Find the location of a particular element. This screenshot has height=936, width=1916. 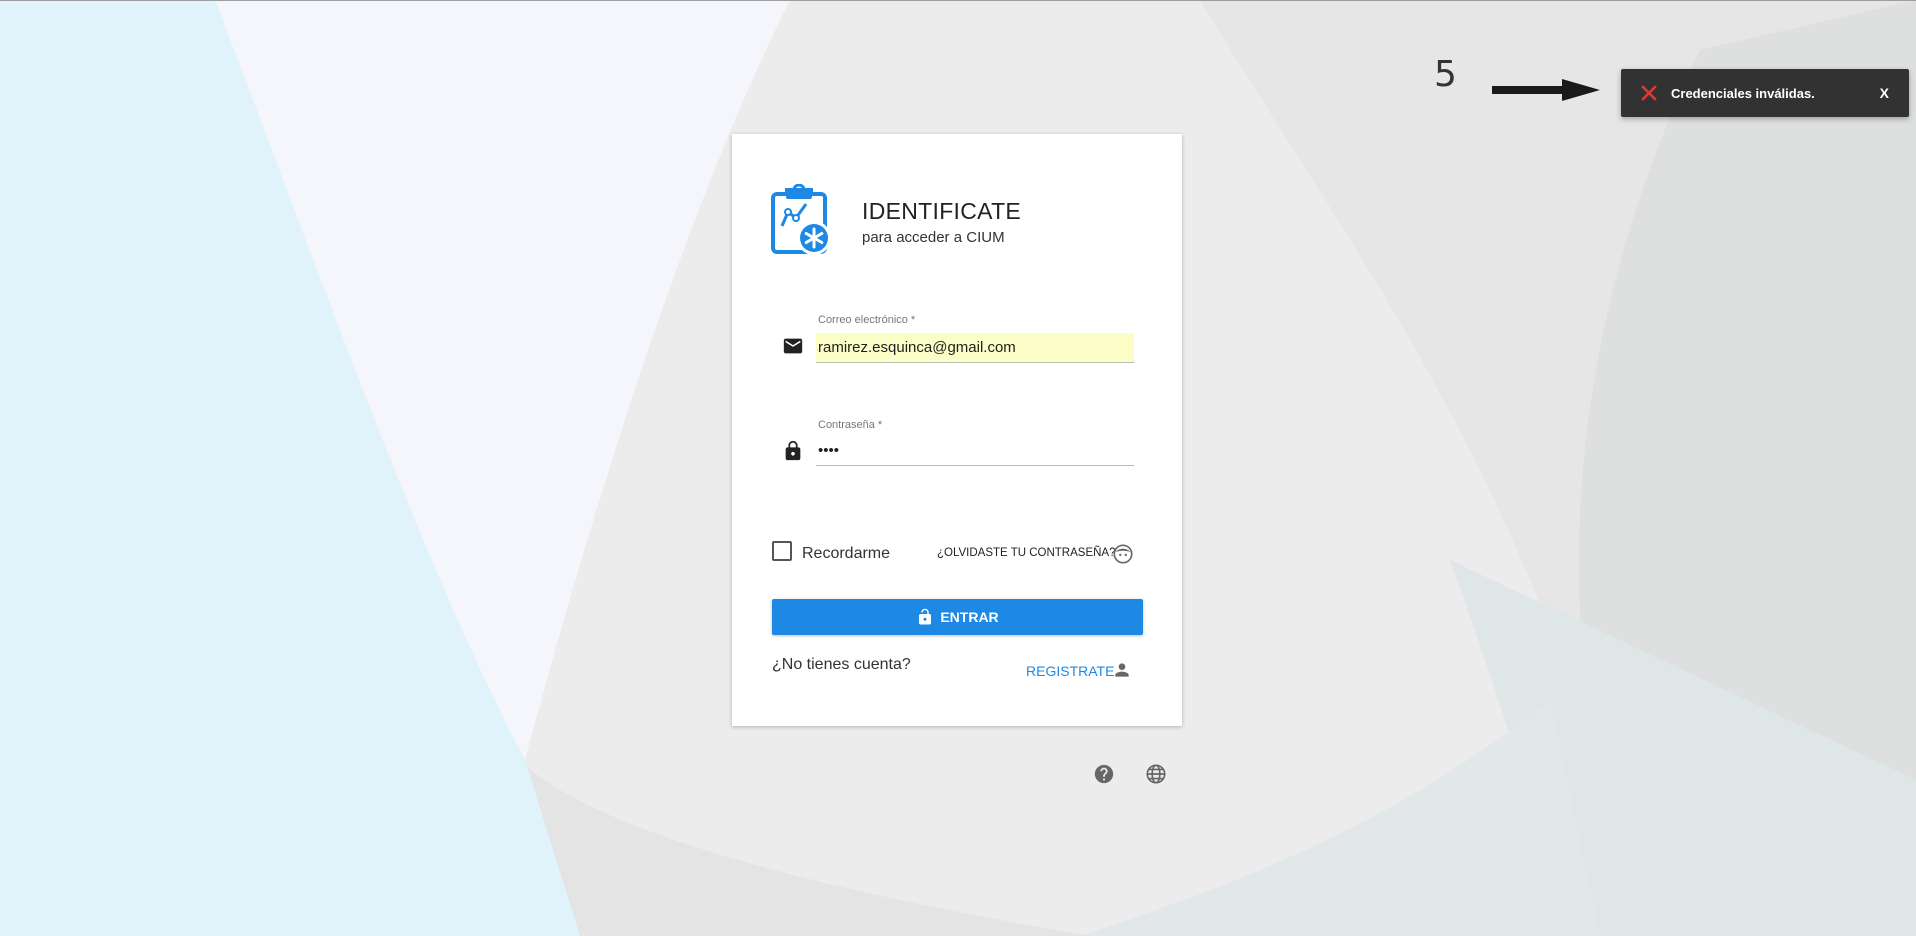

error-x-icon is located at coordinates (1649, 93).